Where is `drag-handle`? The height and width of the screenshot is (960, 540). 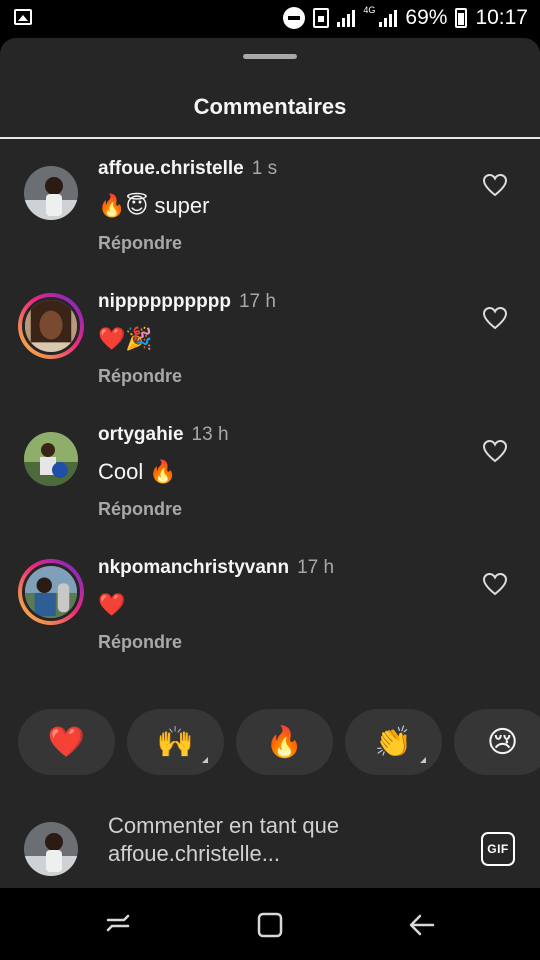
drag-handle is located at coordinates (270, 56).